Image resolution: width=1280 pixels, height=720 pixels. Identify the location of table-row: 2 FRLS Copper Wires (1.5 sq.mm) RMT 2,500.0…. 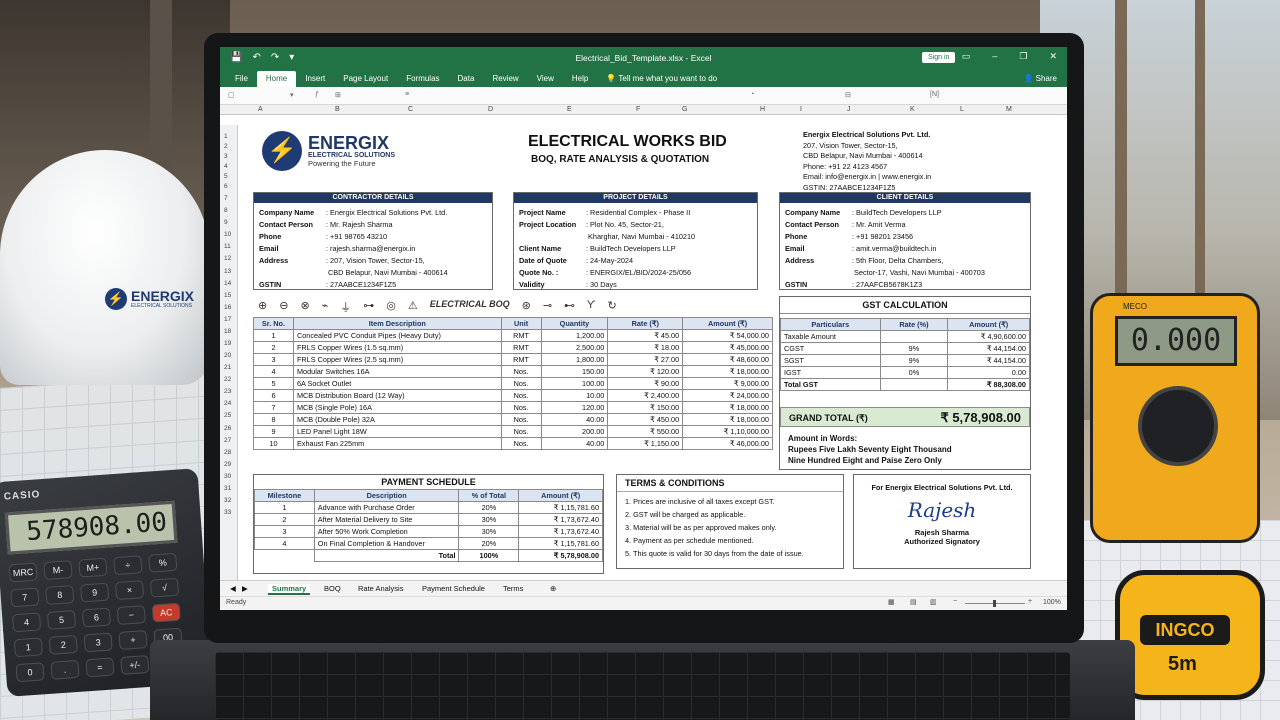
(513, 347).